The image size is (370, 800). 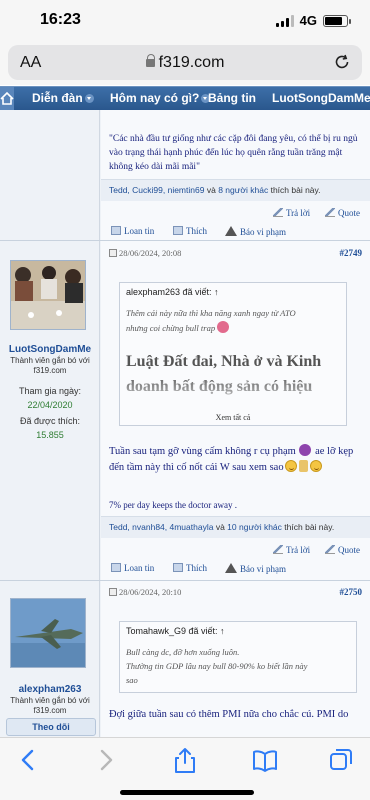 What do you see at coordinates (50, 689) in the screenshot?
I see `post-author-name: alexpham263` at bounding box center [50, 689].